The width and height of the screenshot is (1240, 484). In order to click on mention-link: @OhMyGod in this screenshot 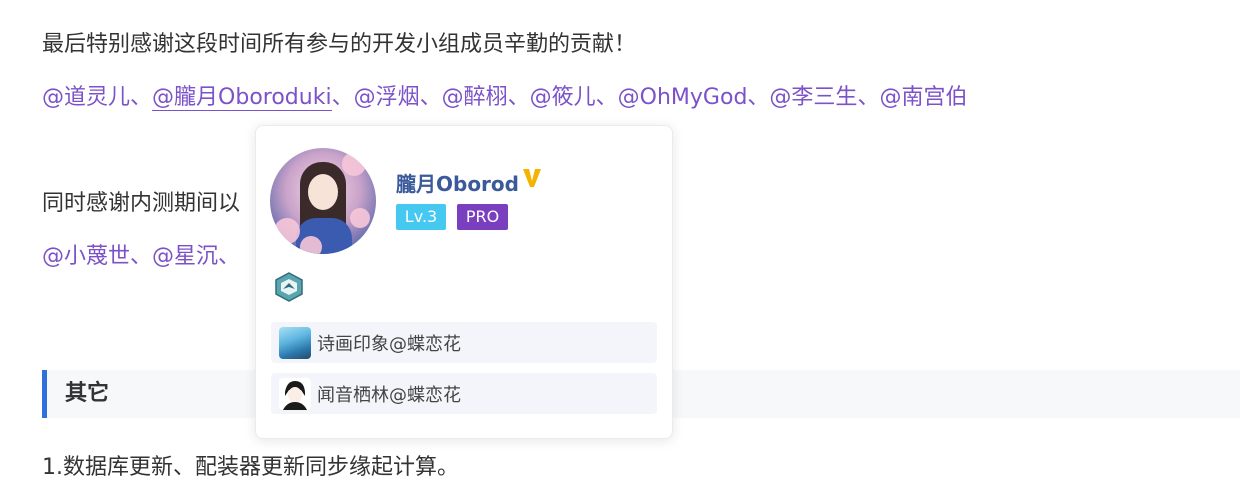, I will do `click(683, 97)`.